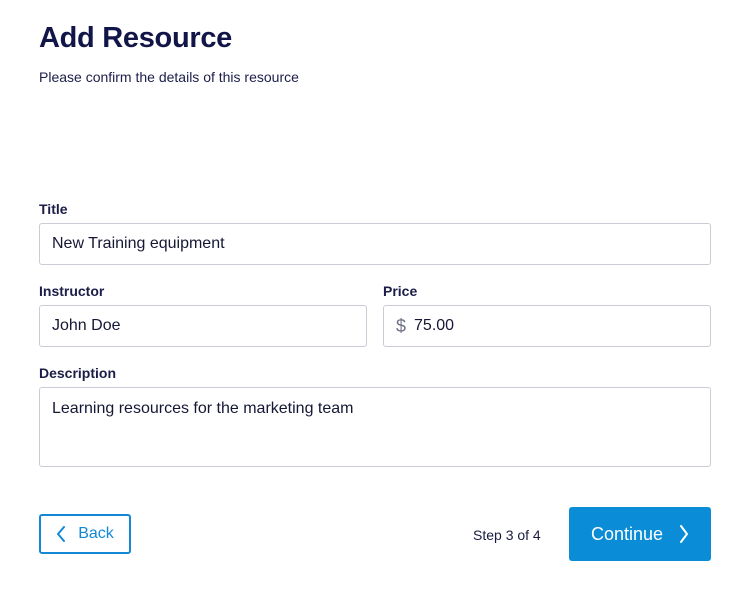 This screenshot has height=589, width=753. Describe the element at coordinates (53, 209) in the screenshot. I see `title-label: Title` at that location.